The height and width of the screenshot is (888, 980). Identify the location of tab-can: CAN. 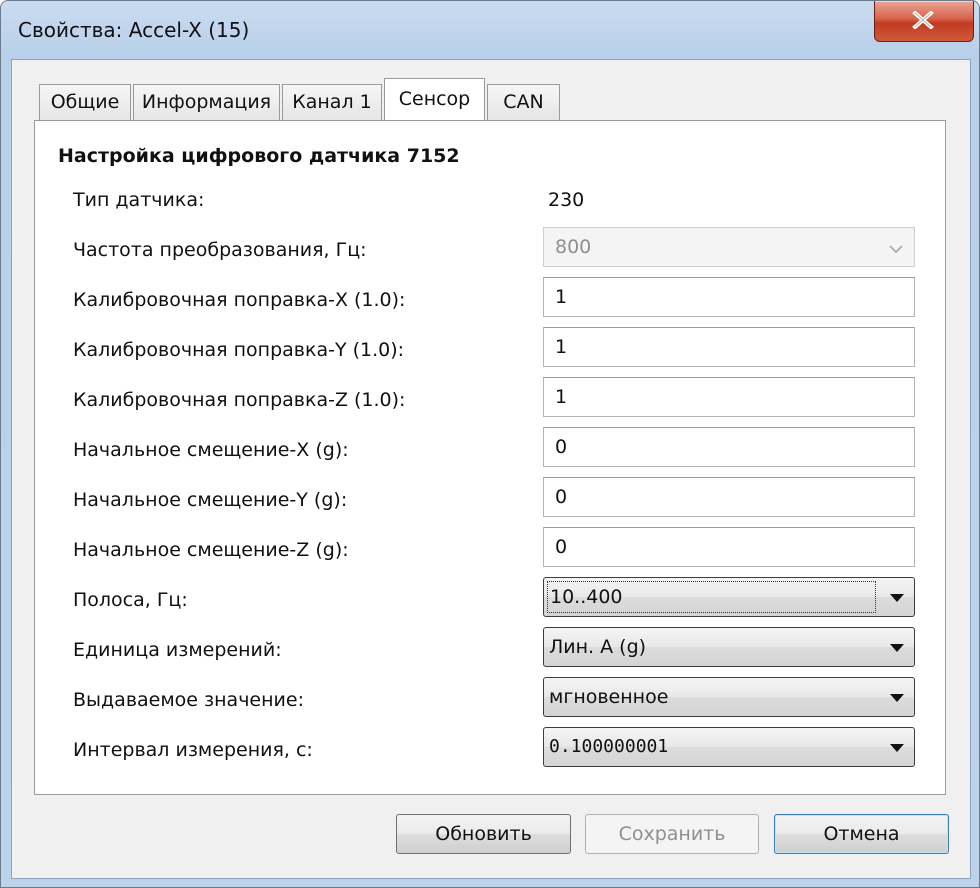
(523, 102).